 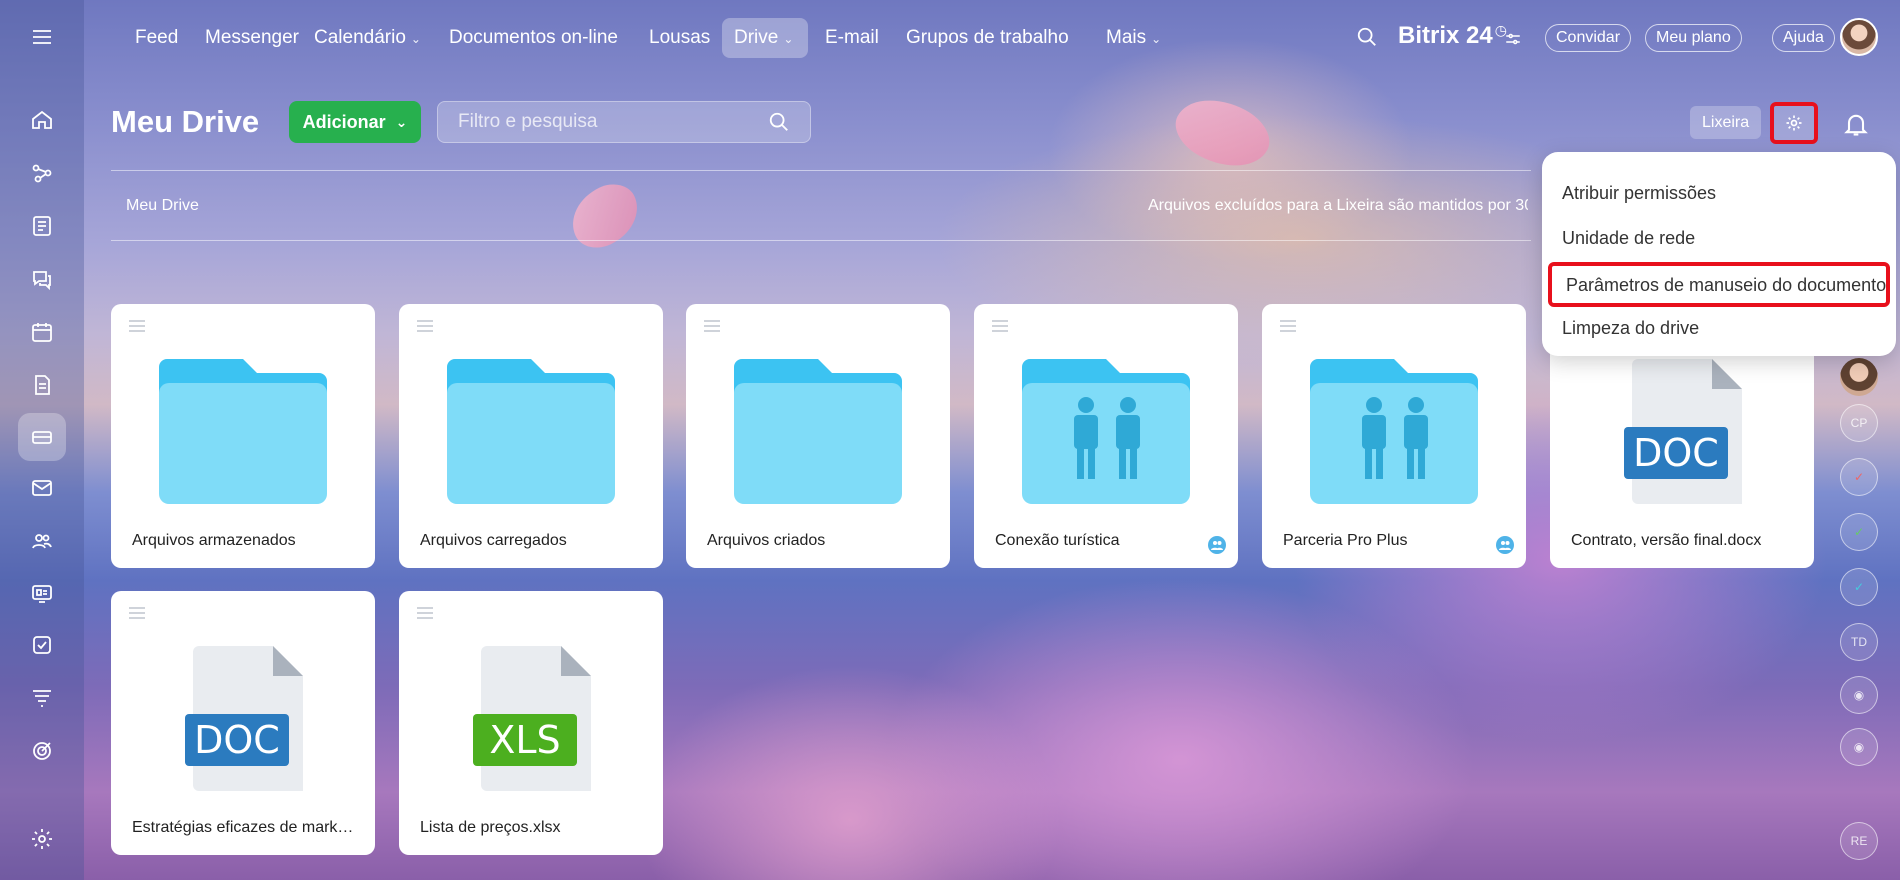 I want to click on drive-icon, so click(x=42, y=437).